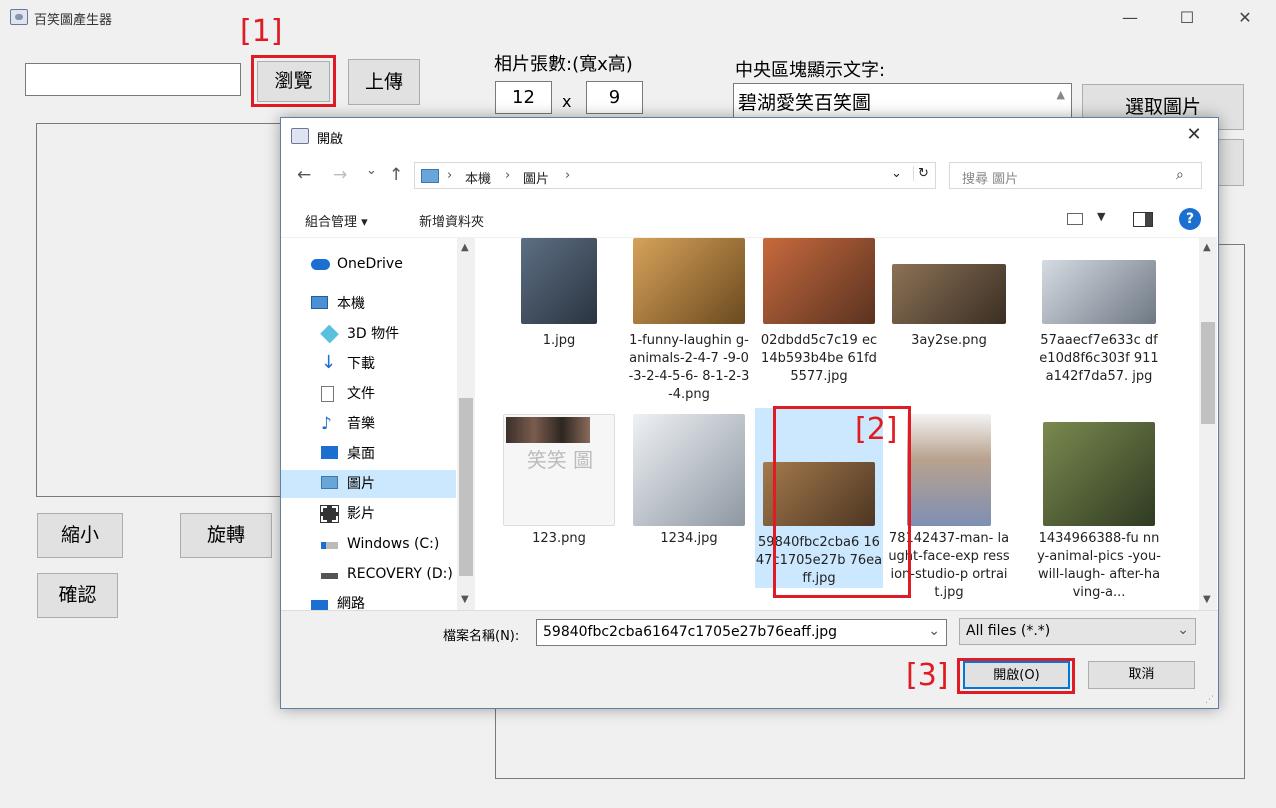 Image resolution: width=1276 pixels, height=808 pixels. Describe the element at coordinates (1075, 219) in the screenshot. I see `view-options-icon` at that location.